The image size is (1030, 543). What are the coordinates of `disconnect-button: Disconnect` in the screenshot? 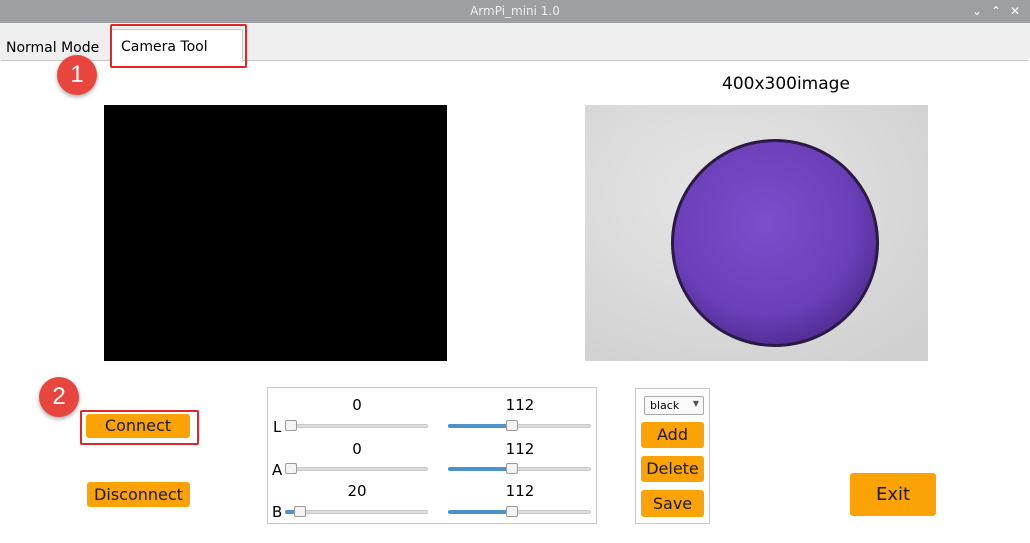 It's located at (138, 494).